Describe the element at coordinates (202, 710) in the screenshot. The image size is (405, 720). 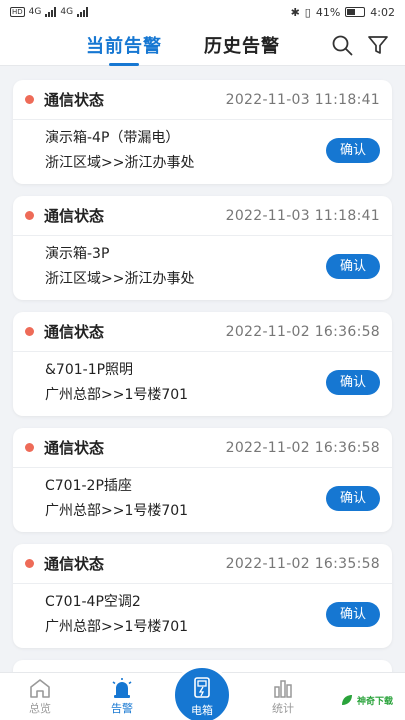
I see `nav-box-label: 电箱` at that location.